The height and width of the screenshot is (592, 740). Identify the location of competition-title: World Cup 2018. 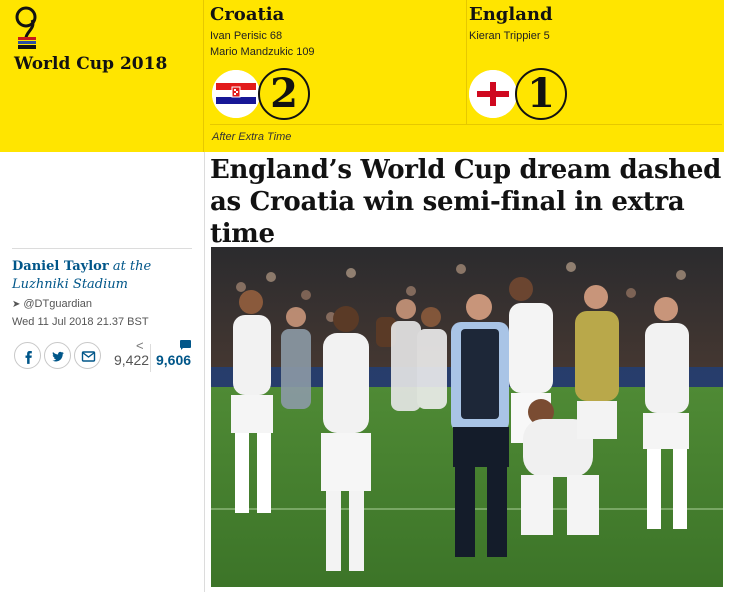
(91, 64).